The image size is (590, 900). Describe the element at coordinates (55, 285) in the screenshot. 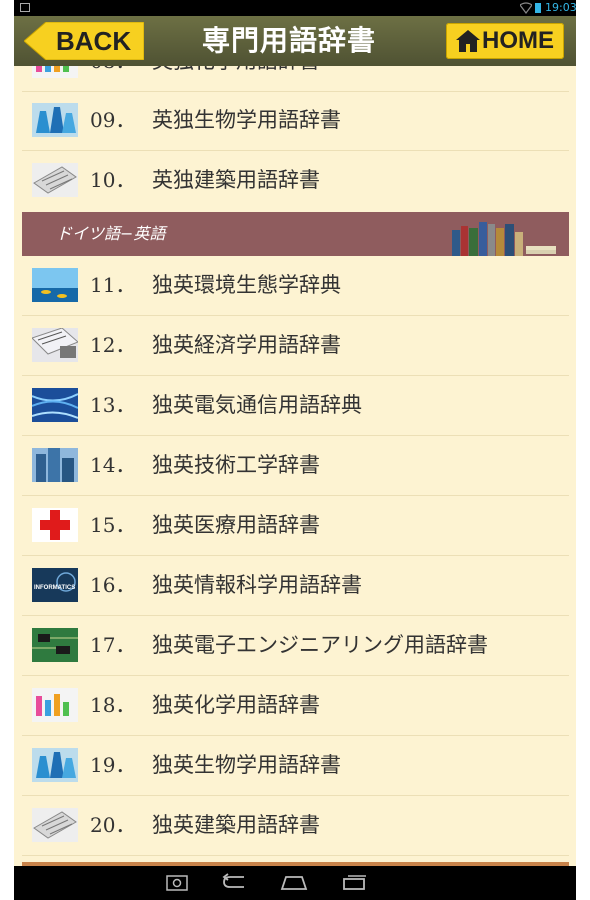

I see `ecology-thumbnail` at that location.